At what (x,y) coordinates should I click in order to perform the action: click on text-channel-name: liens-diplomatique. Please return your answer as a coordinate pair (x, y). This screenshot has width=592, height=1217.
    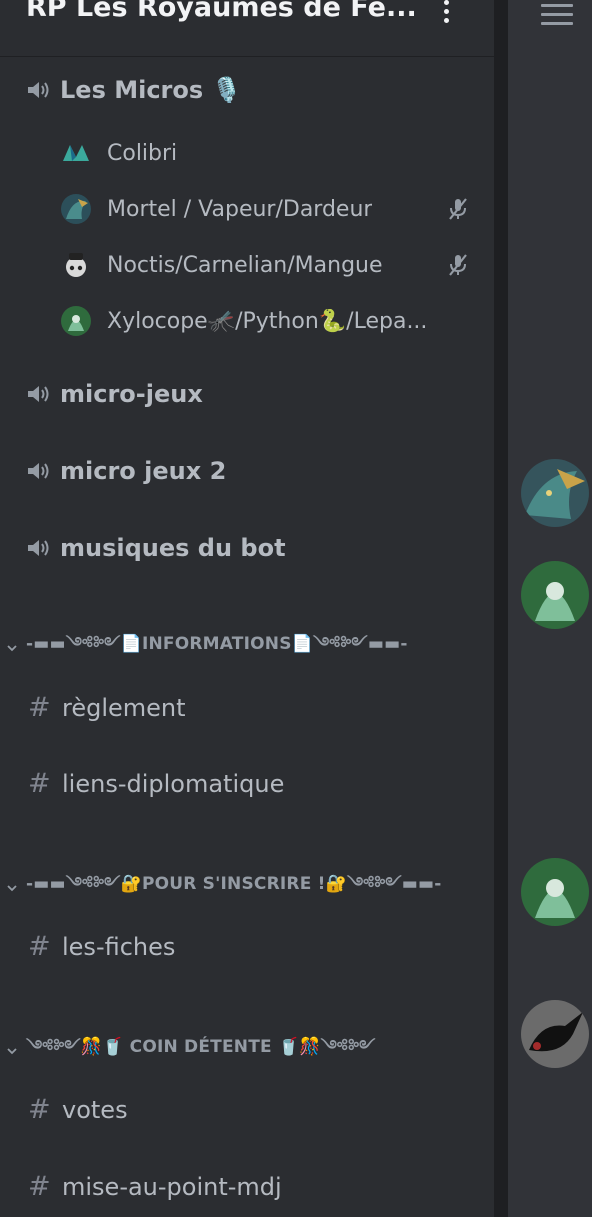
    Looking at the image, I should click on (173, 783).